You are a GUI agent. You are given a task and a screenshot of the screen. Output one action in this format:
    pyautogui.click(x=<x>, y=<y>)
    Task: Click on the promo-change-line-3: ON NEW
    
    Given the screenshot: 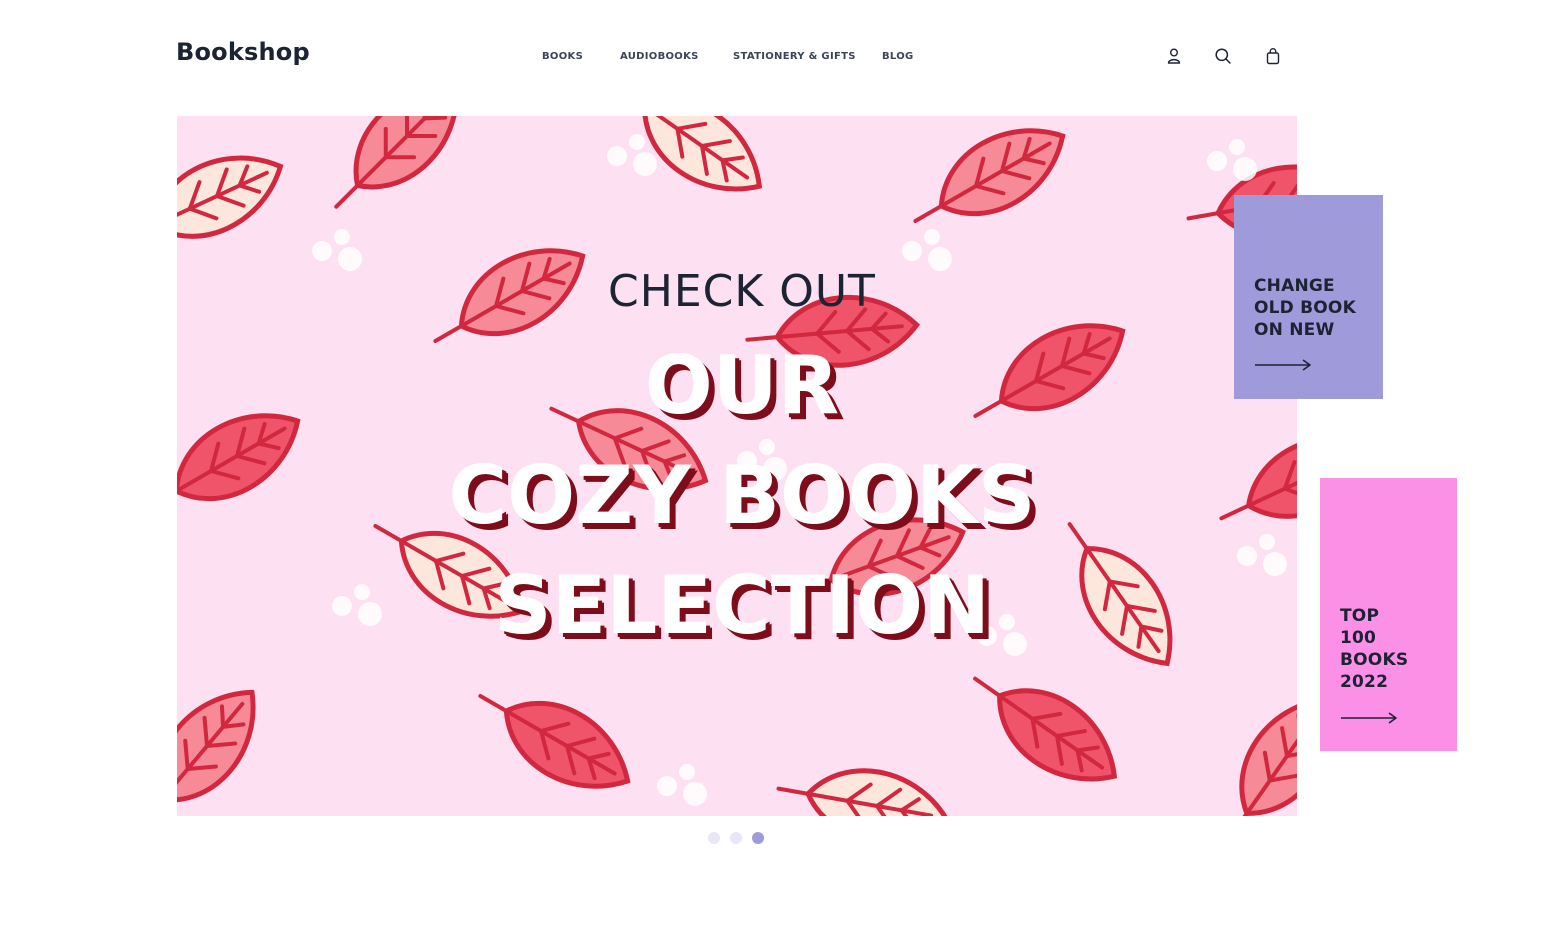 What is the action you would take?
    pyautogui.click(x=1294, y=330)
    